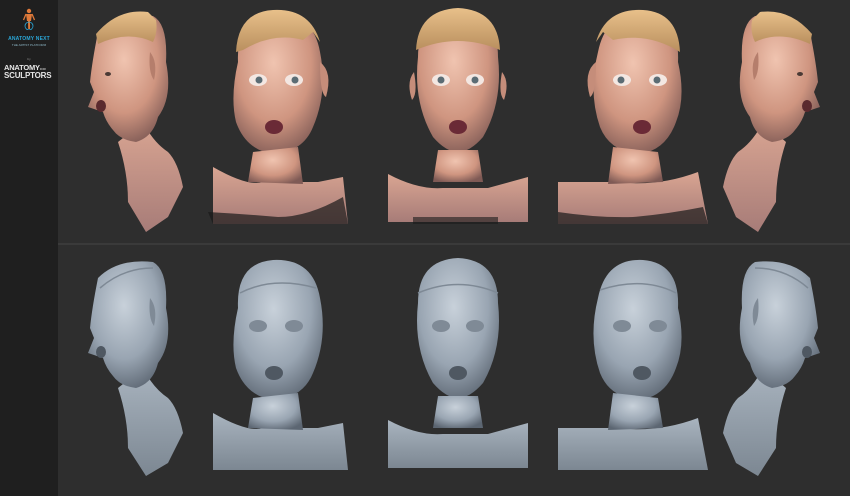  I want to click on anatomy-for-sculptors-logo: ANATOMYFOR SCULPTORS, so click(30, 72).